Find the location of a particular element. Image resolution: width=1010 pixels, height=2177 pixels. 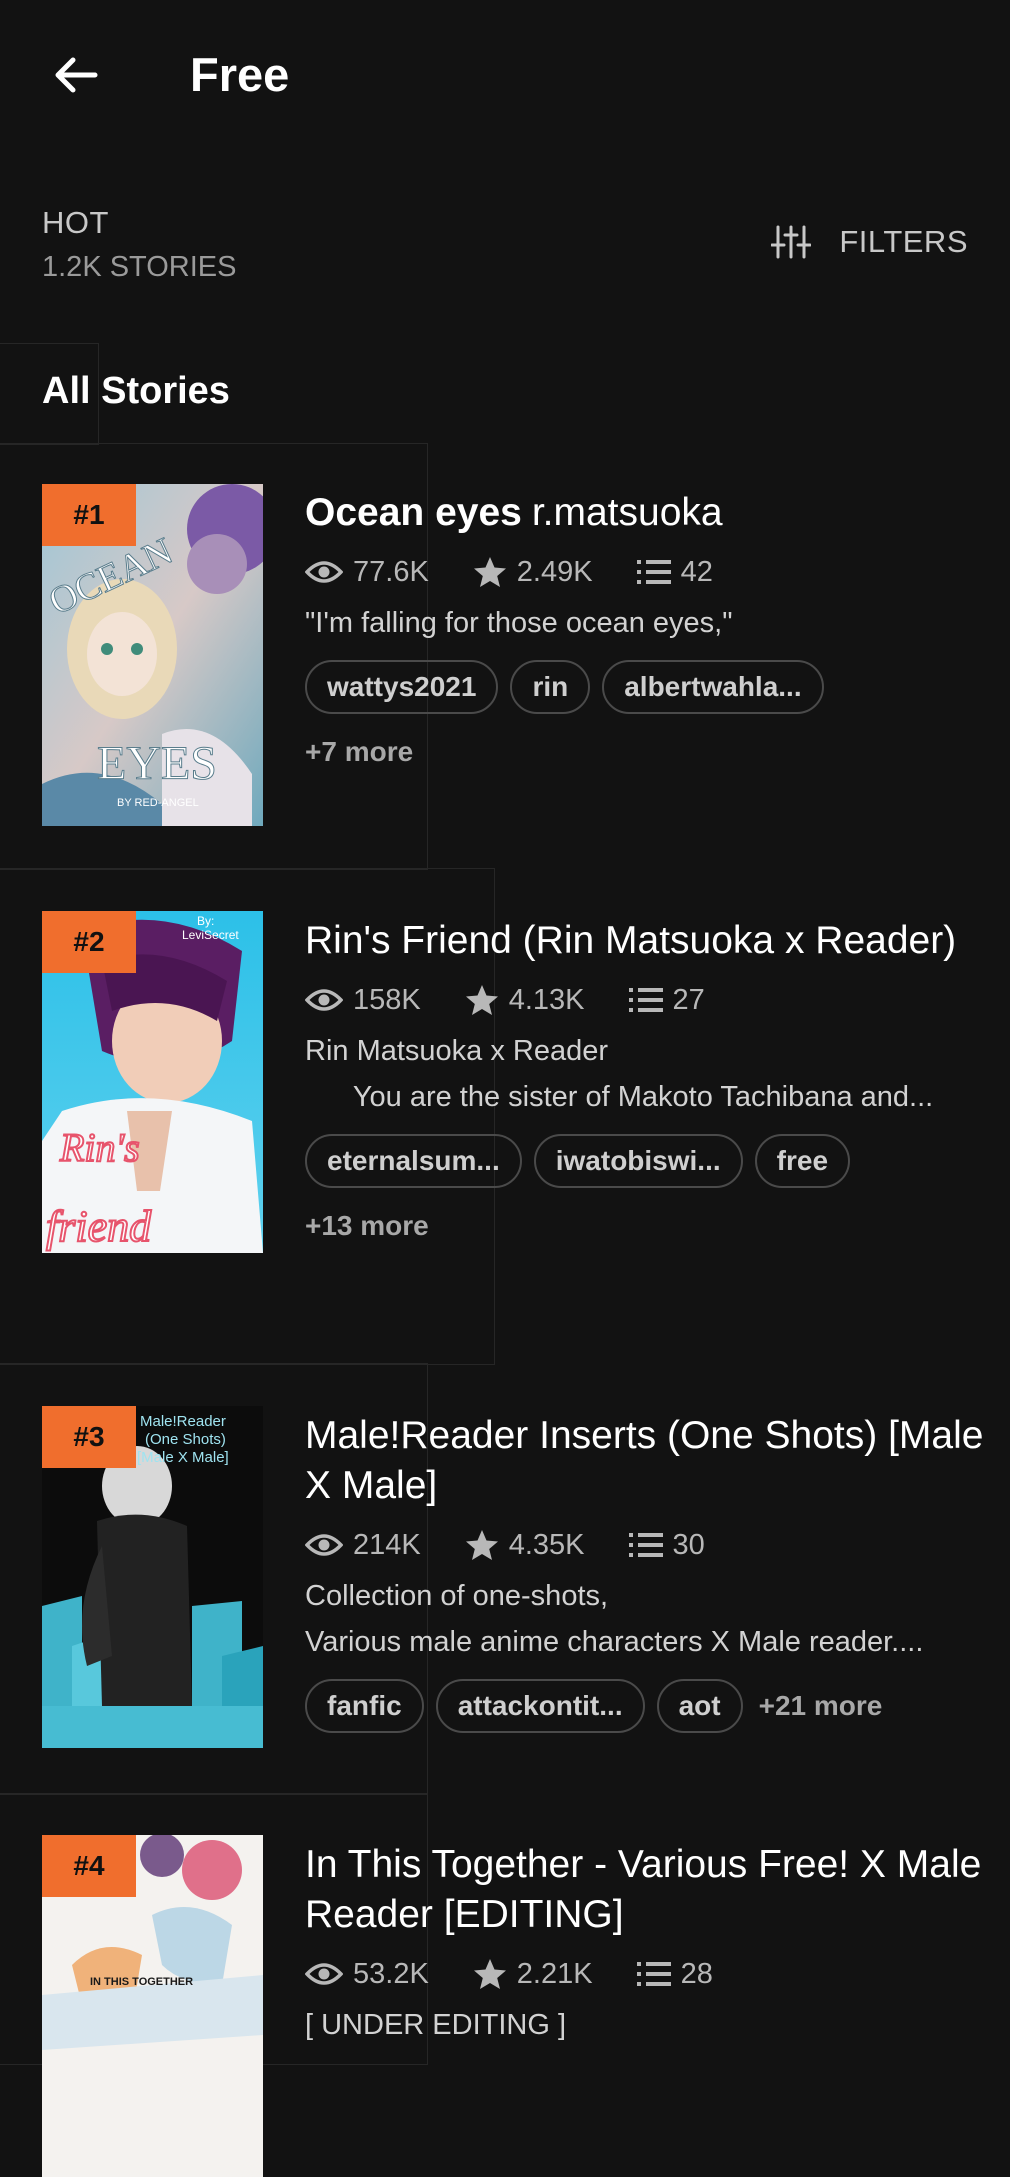

rank-badge: #3 is located at coordinates (89, 1437).